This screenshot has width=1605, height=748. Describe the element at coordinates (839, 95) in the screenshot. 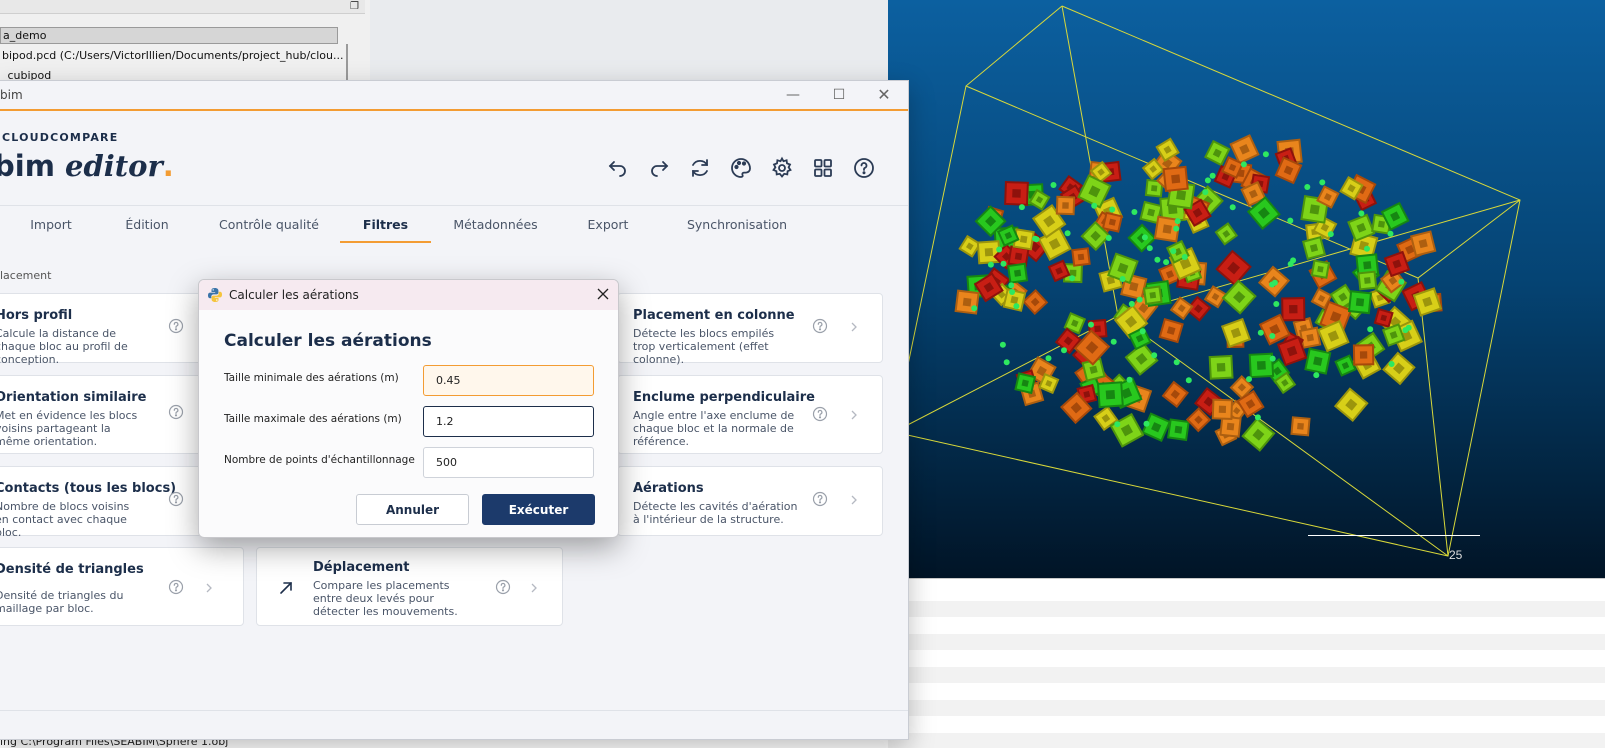

I see `maximize-icon: ☐` at that location.